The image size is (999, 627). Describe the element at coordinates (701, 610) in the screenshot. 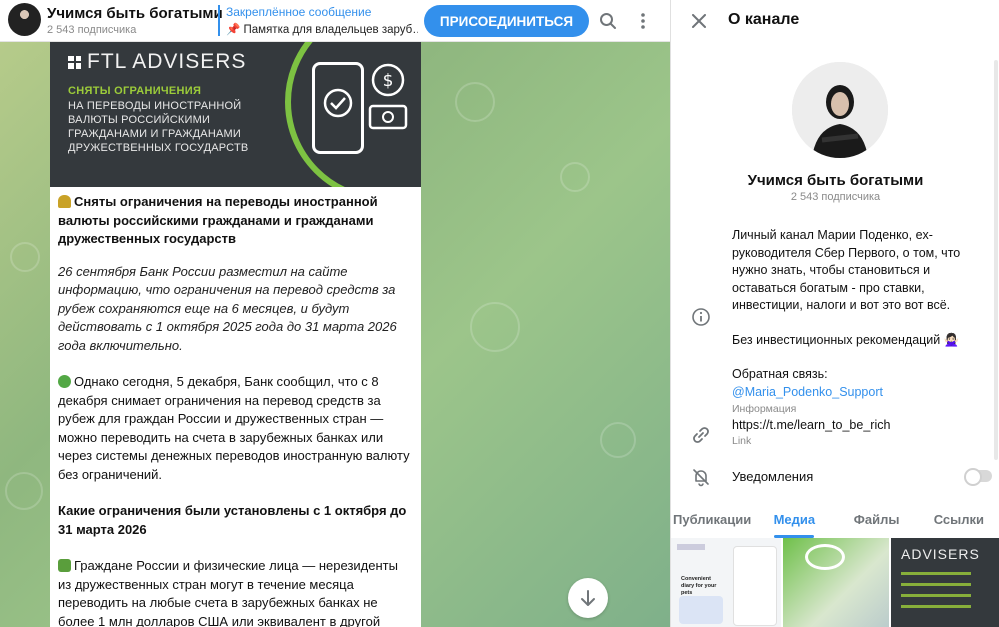

I see `thumb-card` at that location.